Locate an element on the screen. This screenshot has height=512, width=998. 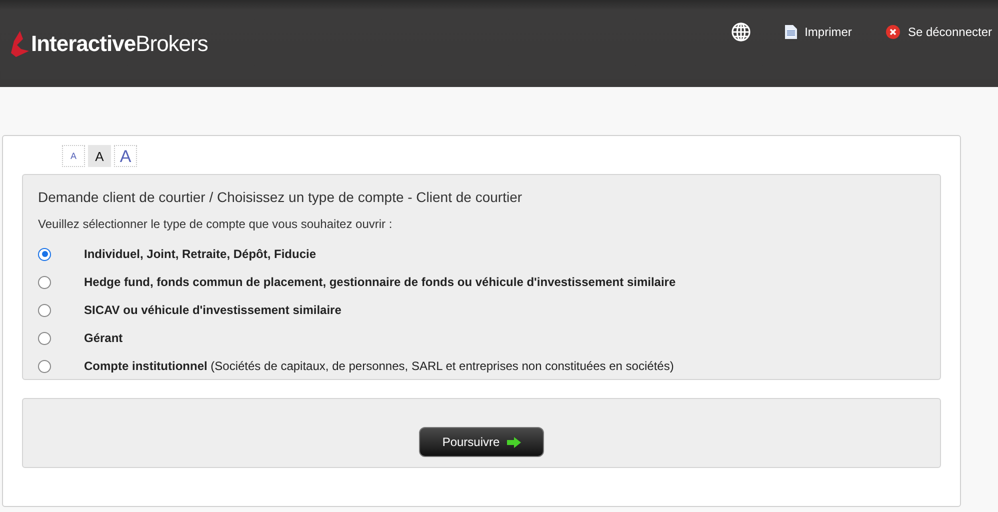
document-icon is located at coordinates (790, 32).